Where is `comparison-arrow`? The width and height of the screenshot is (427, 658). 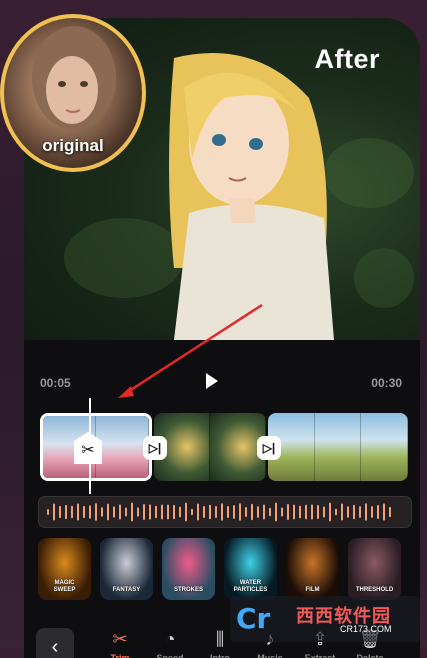 comparison-arrow is located at coordinates (190, 350).